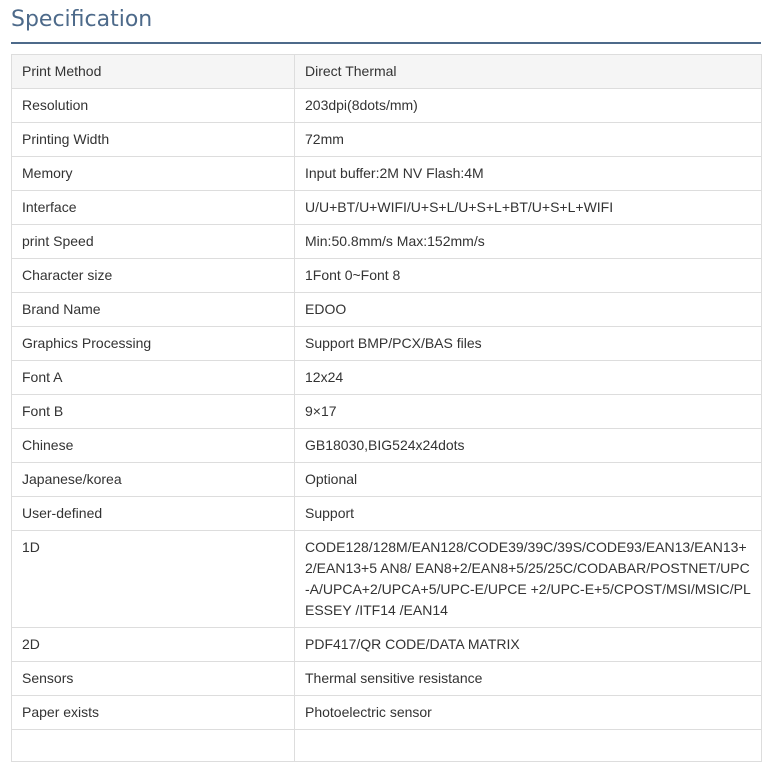 The width and height of the screenshot is (766, 762). I want to click on table-row: Font B 9×17, so click(386, 411).